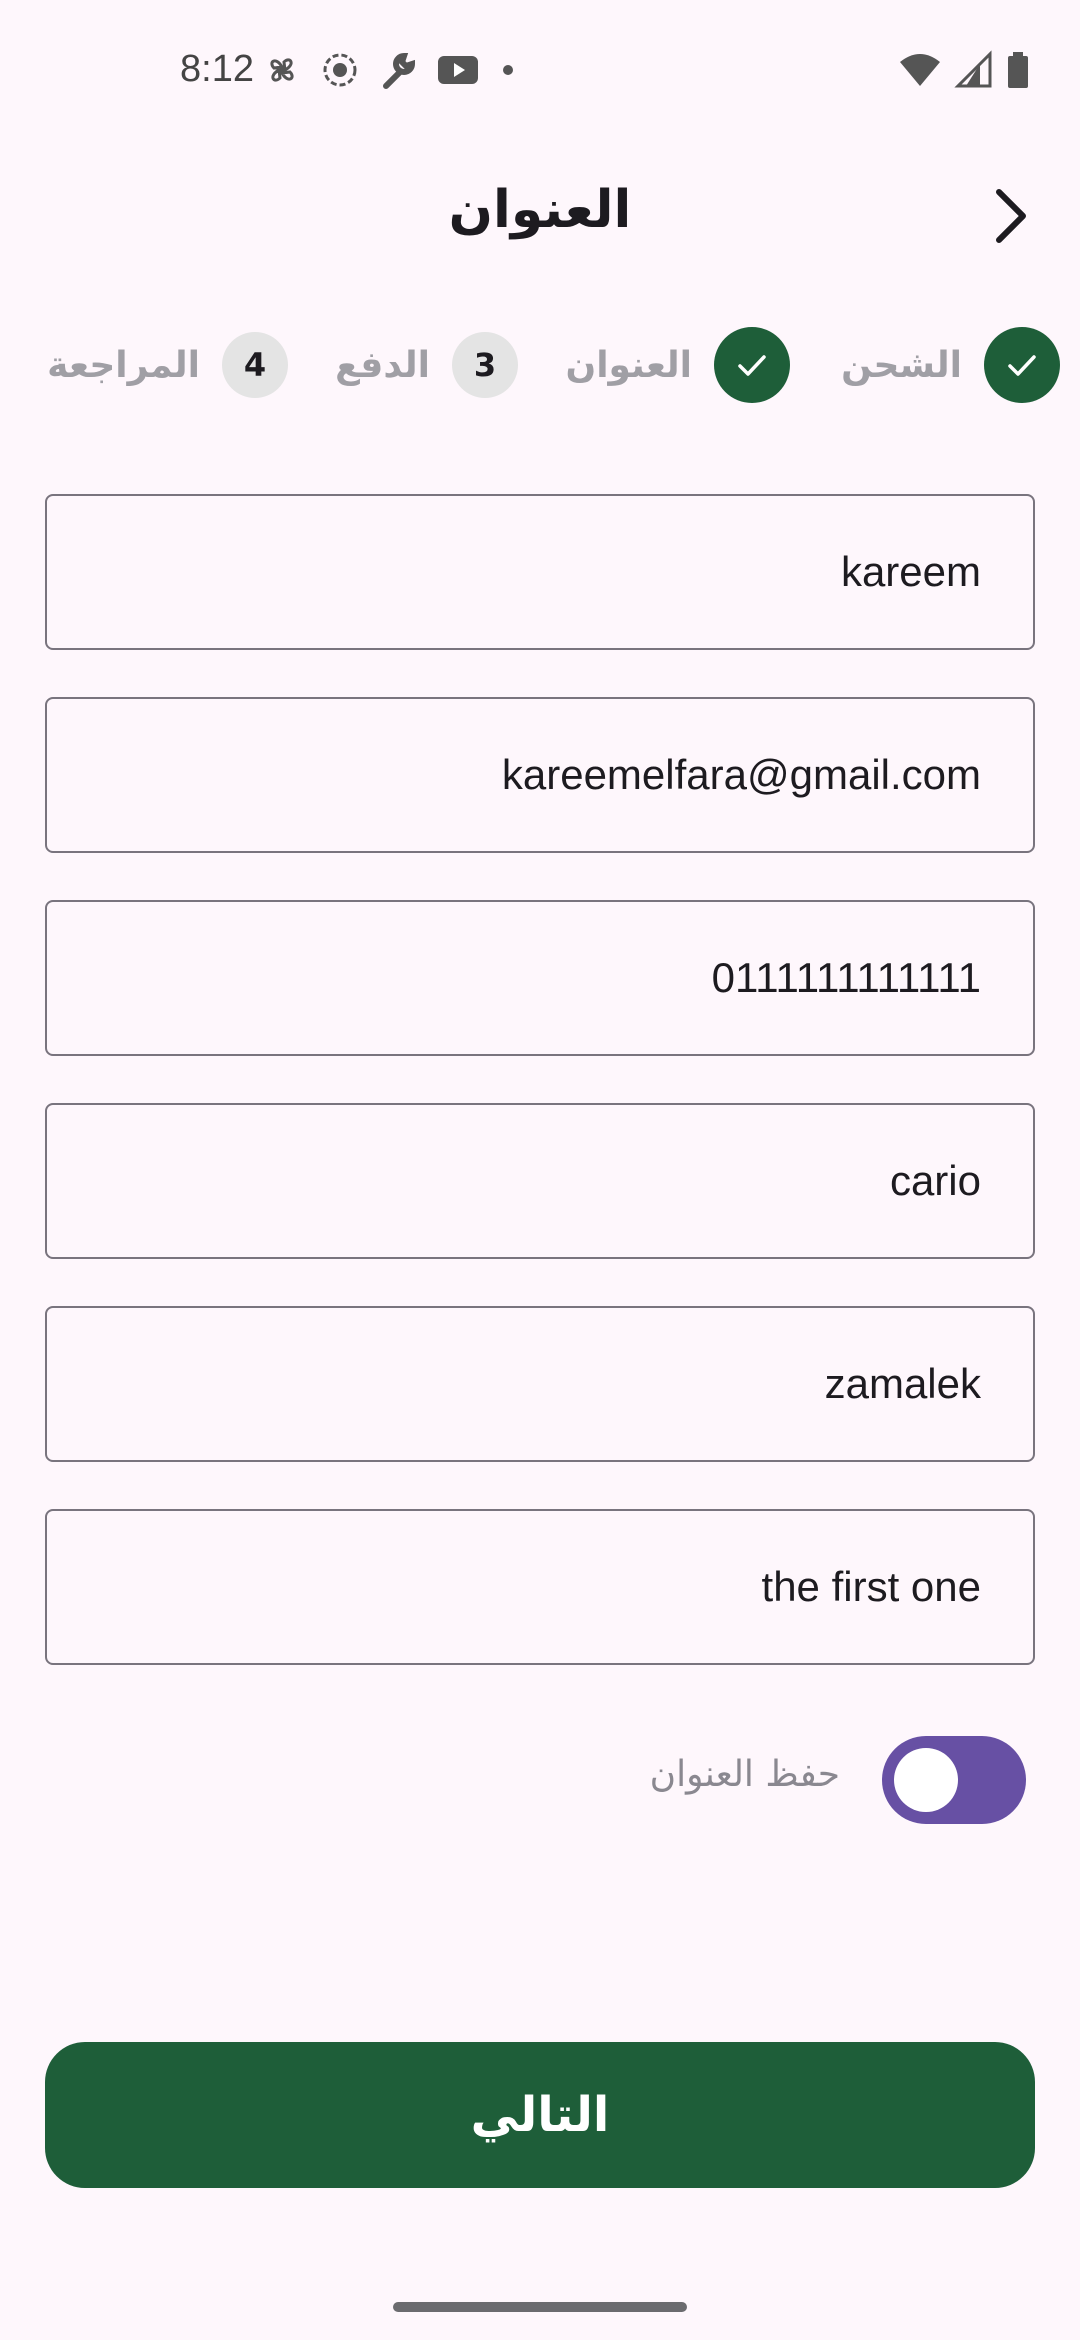 The width and height of the screenshot is (1080, 2340). I want to click on checkout-stepper: الشحن العنوان 3 الدفع 4 المراجعة, so click(540, 365).